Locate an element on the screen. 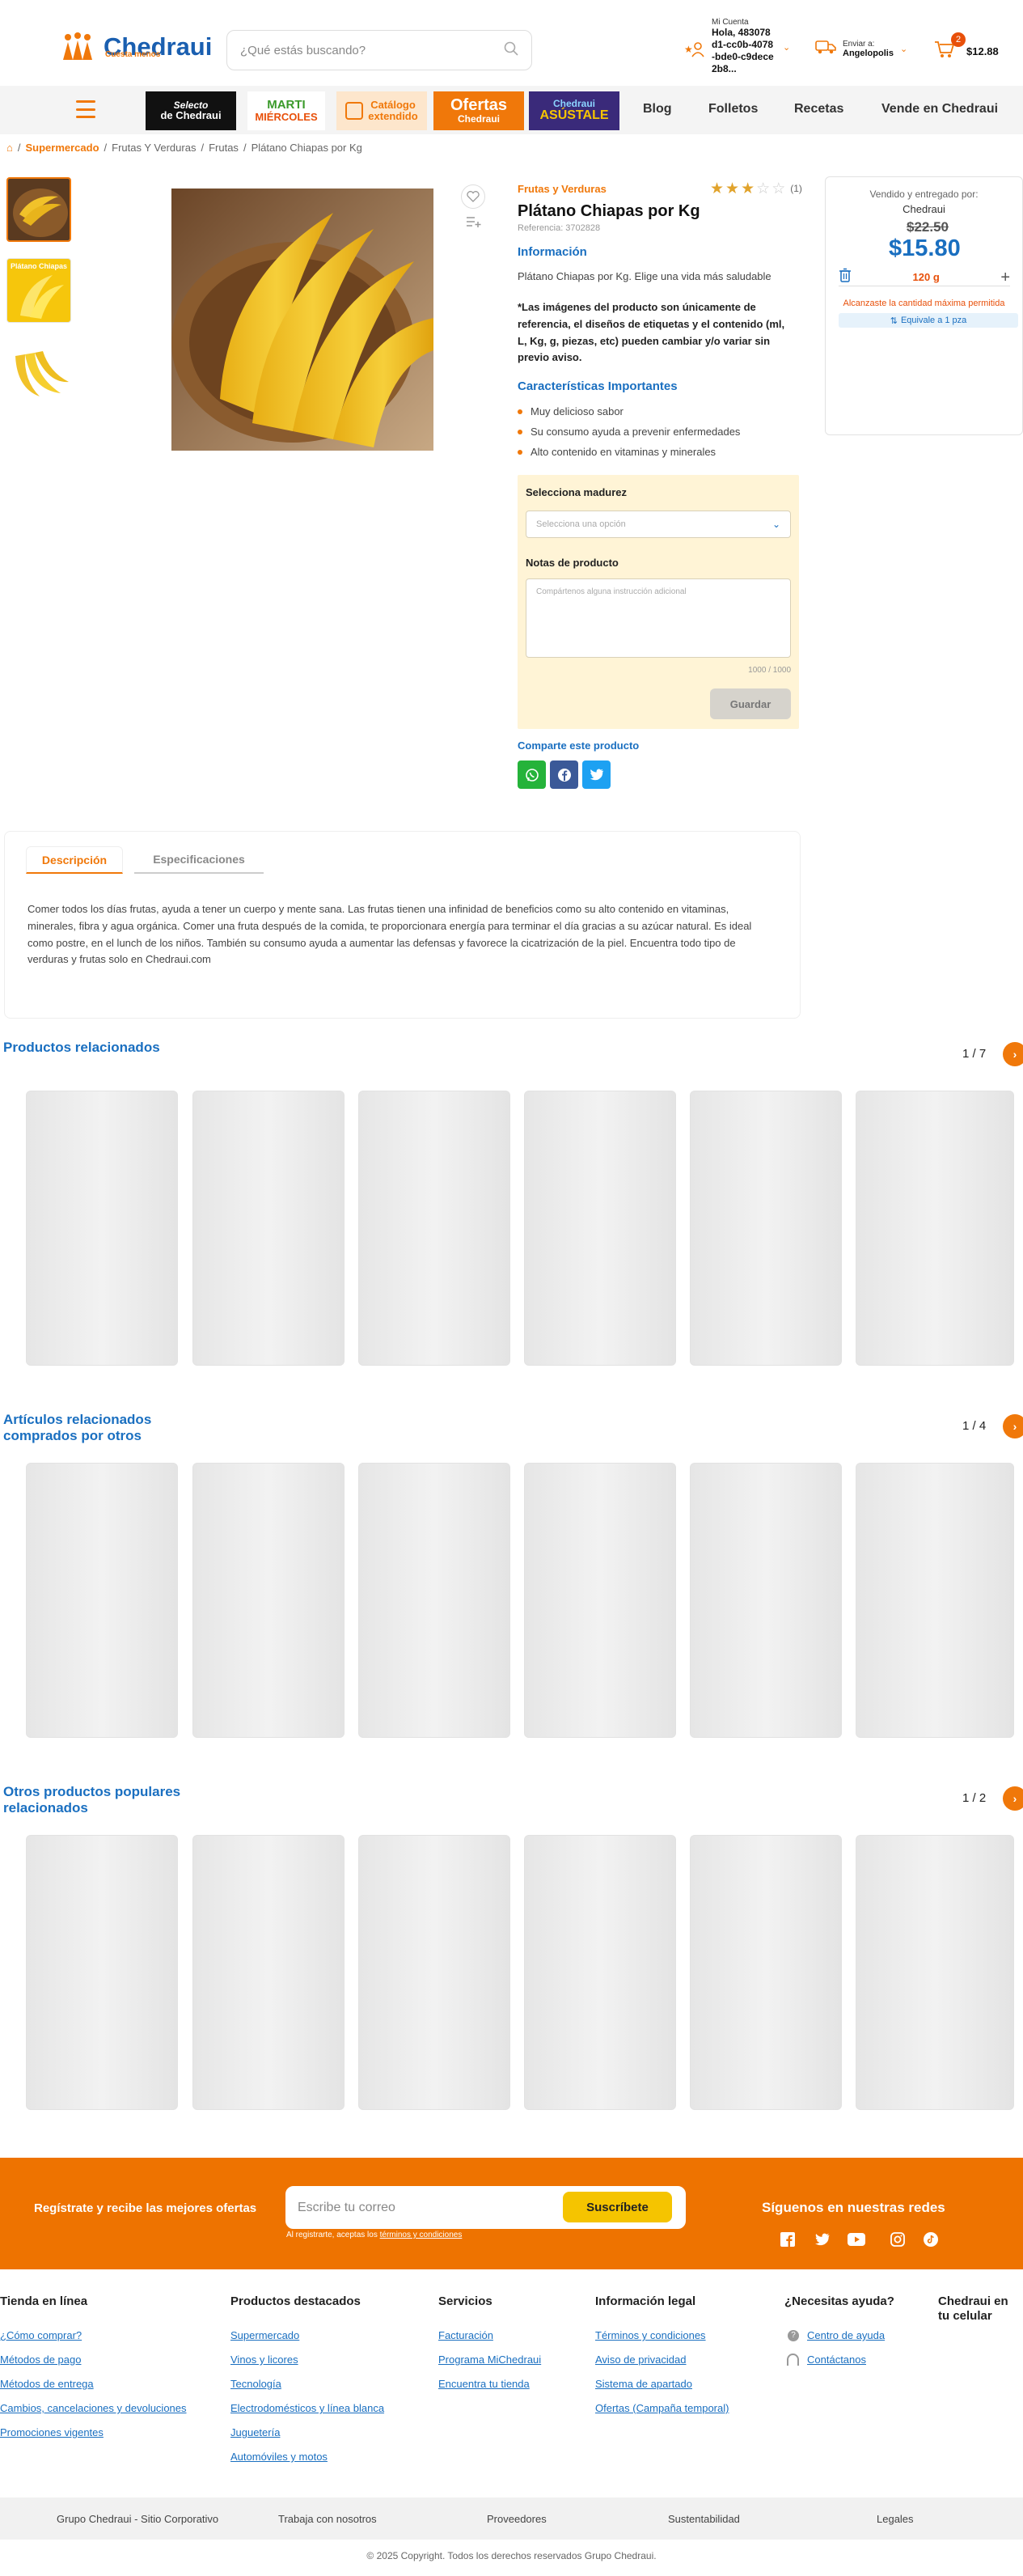 The width and height of the screenshot is (1023, 2576). footer-bottom-link: Trabaja con nosotros is located at coordinates (327, 2519).